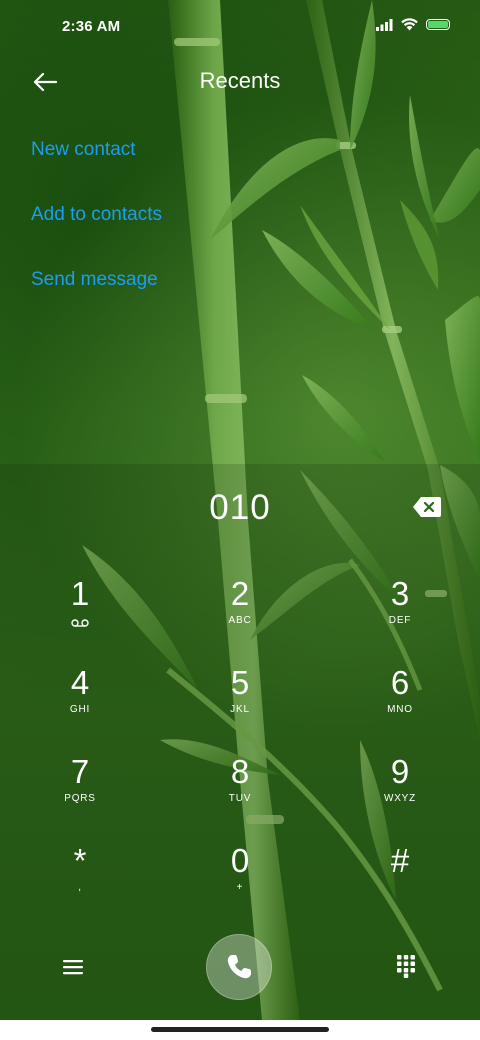  I want to click on backspace-icon, so click(427, 507).